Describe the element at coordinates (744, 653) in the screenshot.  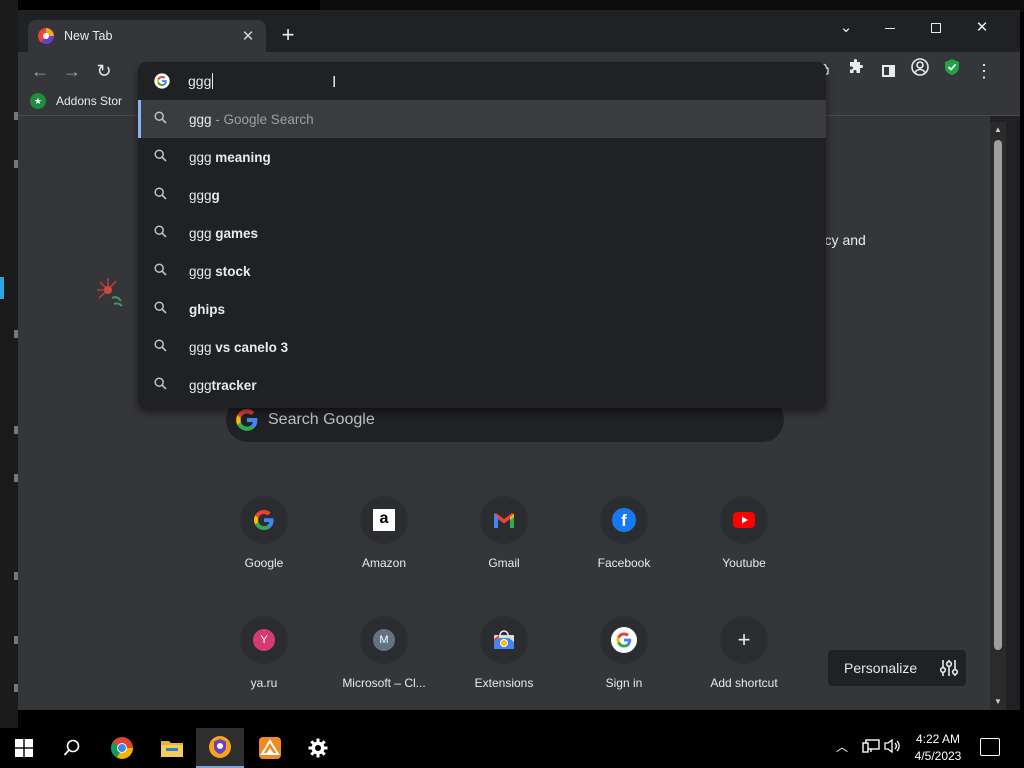
I see `shortcut-add: + Add shortcut` at that location.